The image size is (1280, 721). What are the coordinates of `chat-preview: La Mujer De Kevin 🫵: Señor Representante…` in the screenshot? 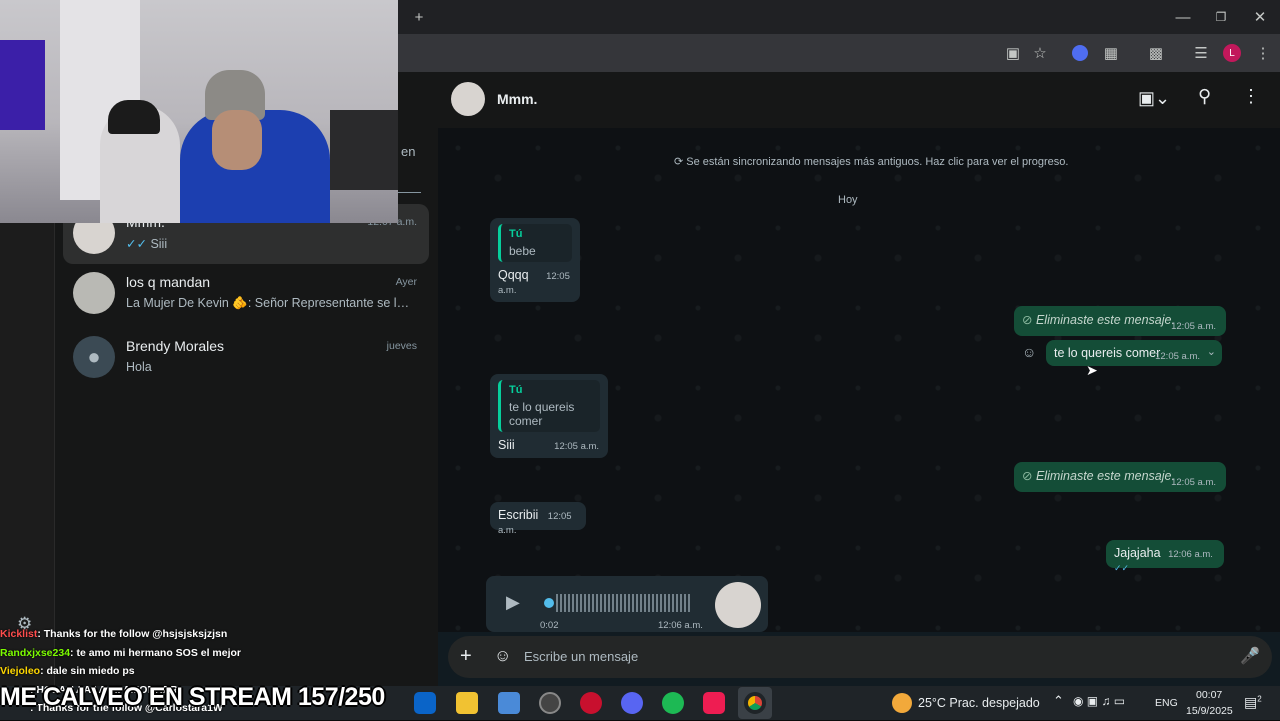 It's located at (271, 303).